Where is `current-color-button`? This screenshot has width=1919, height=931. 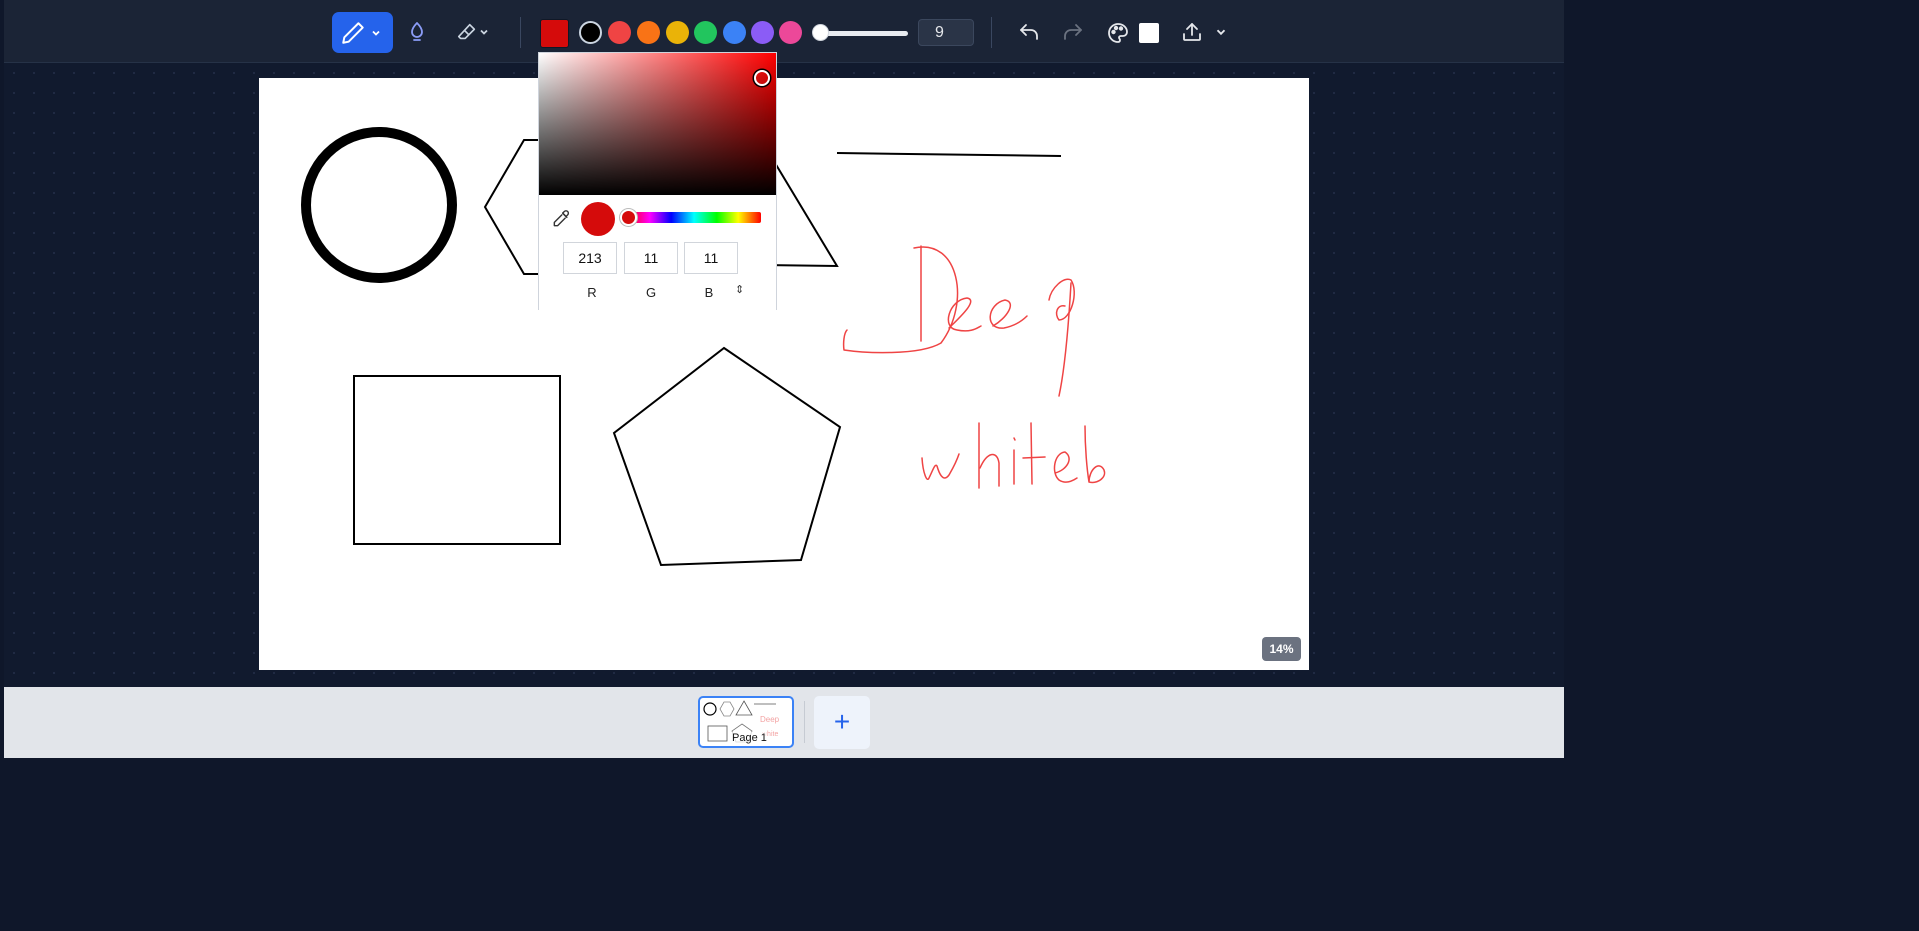 current-color-button is located at coordinates (554, 33).